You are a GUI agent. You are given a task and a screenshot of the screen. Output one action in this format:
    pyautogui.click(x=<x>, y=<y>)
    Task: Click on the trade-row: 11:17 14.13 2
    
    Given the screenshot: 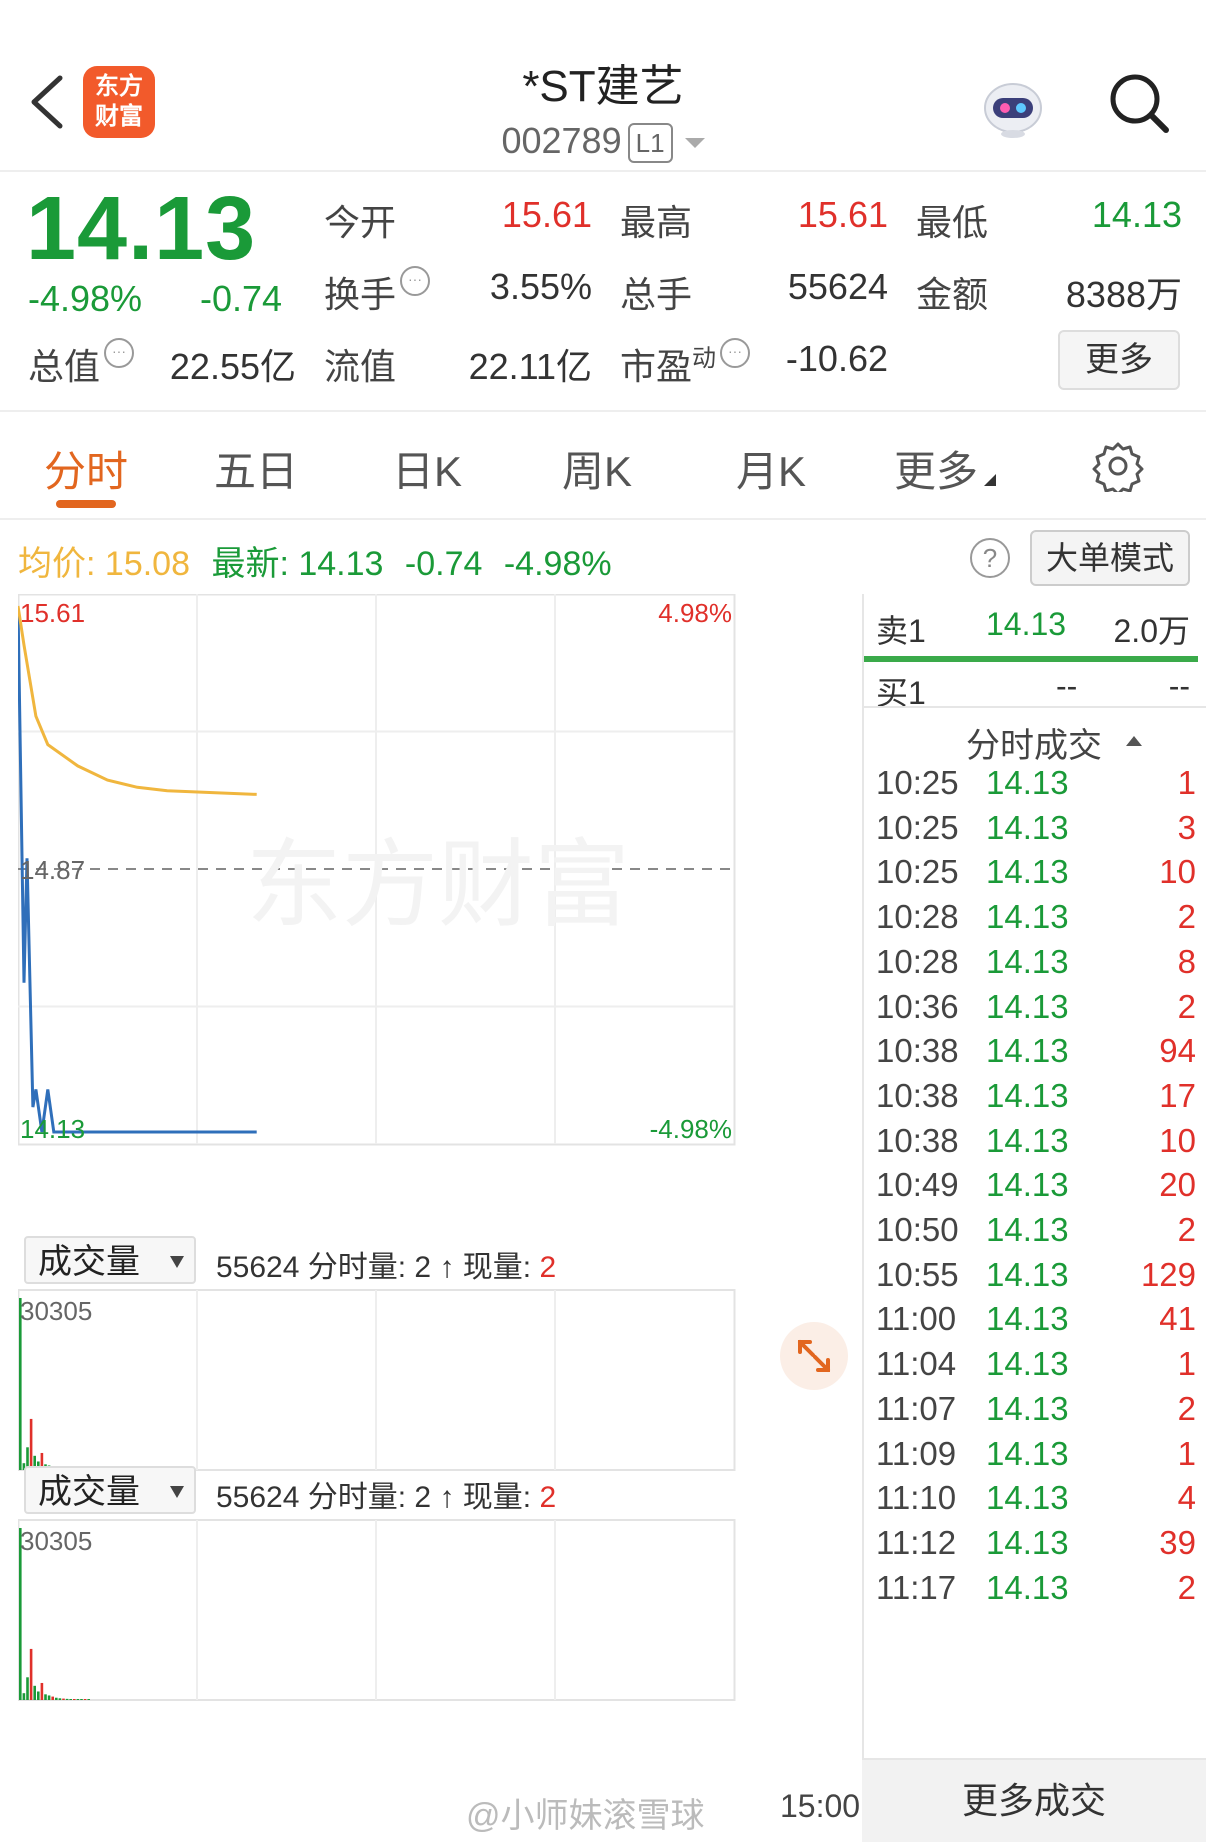 What is the action you would take?
    pyautogui.click(x=1036, y=1595)
    